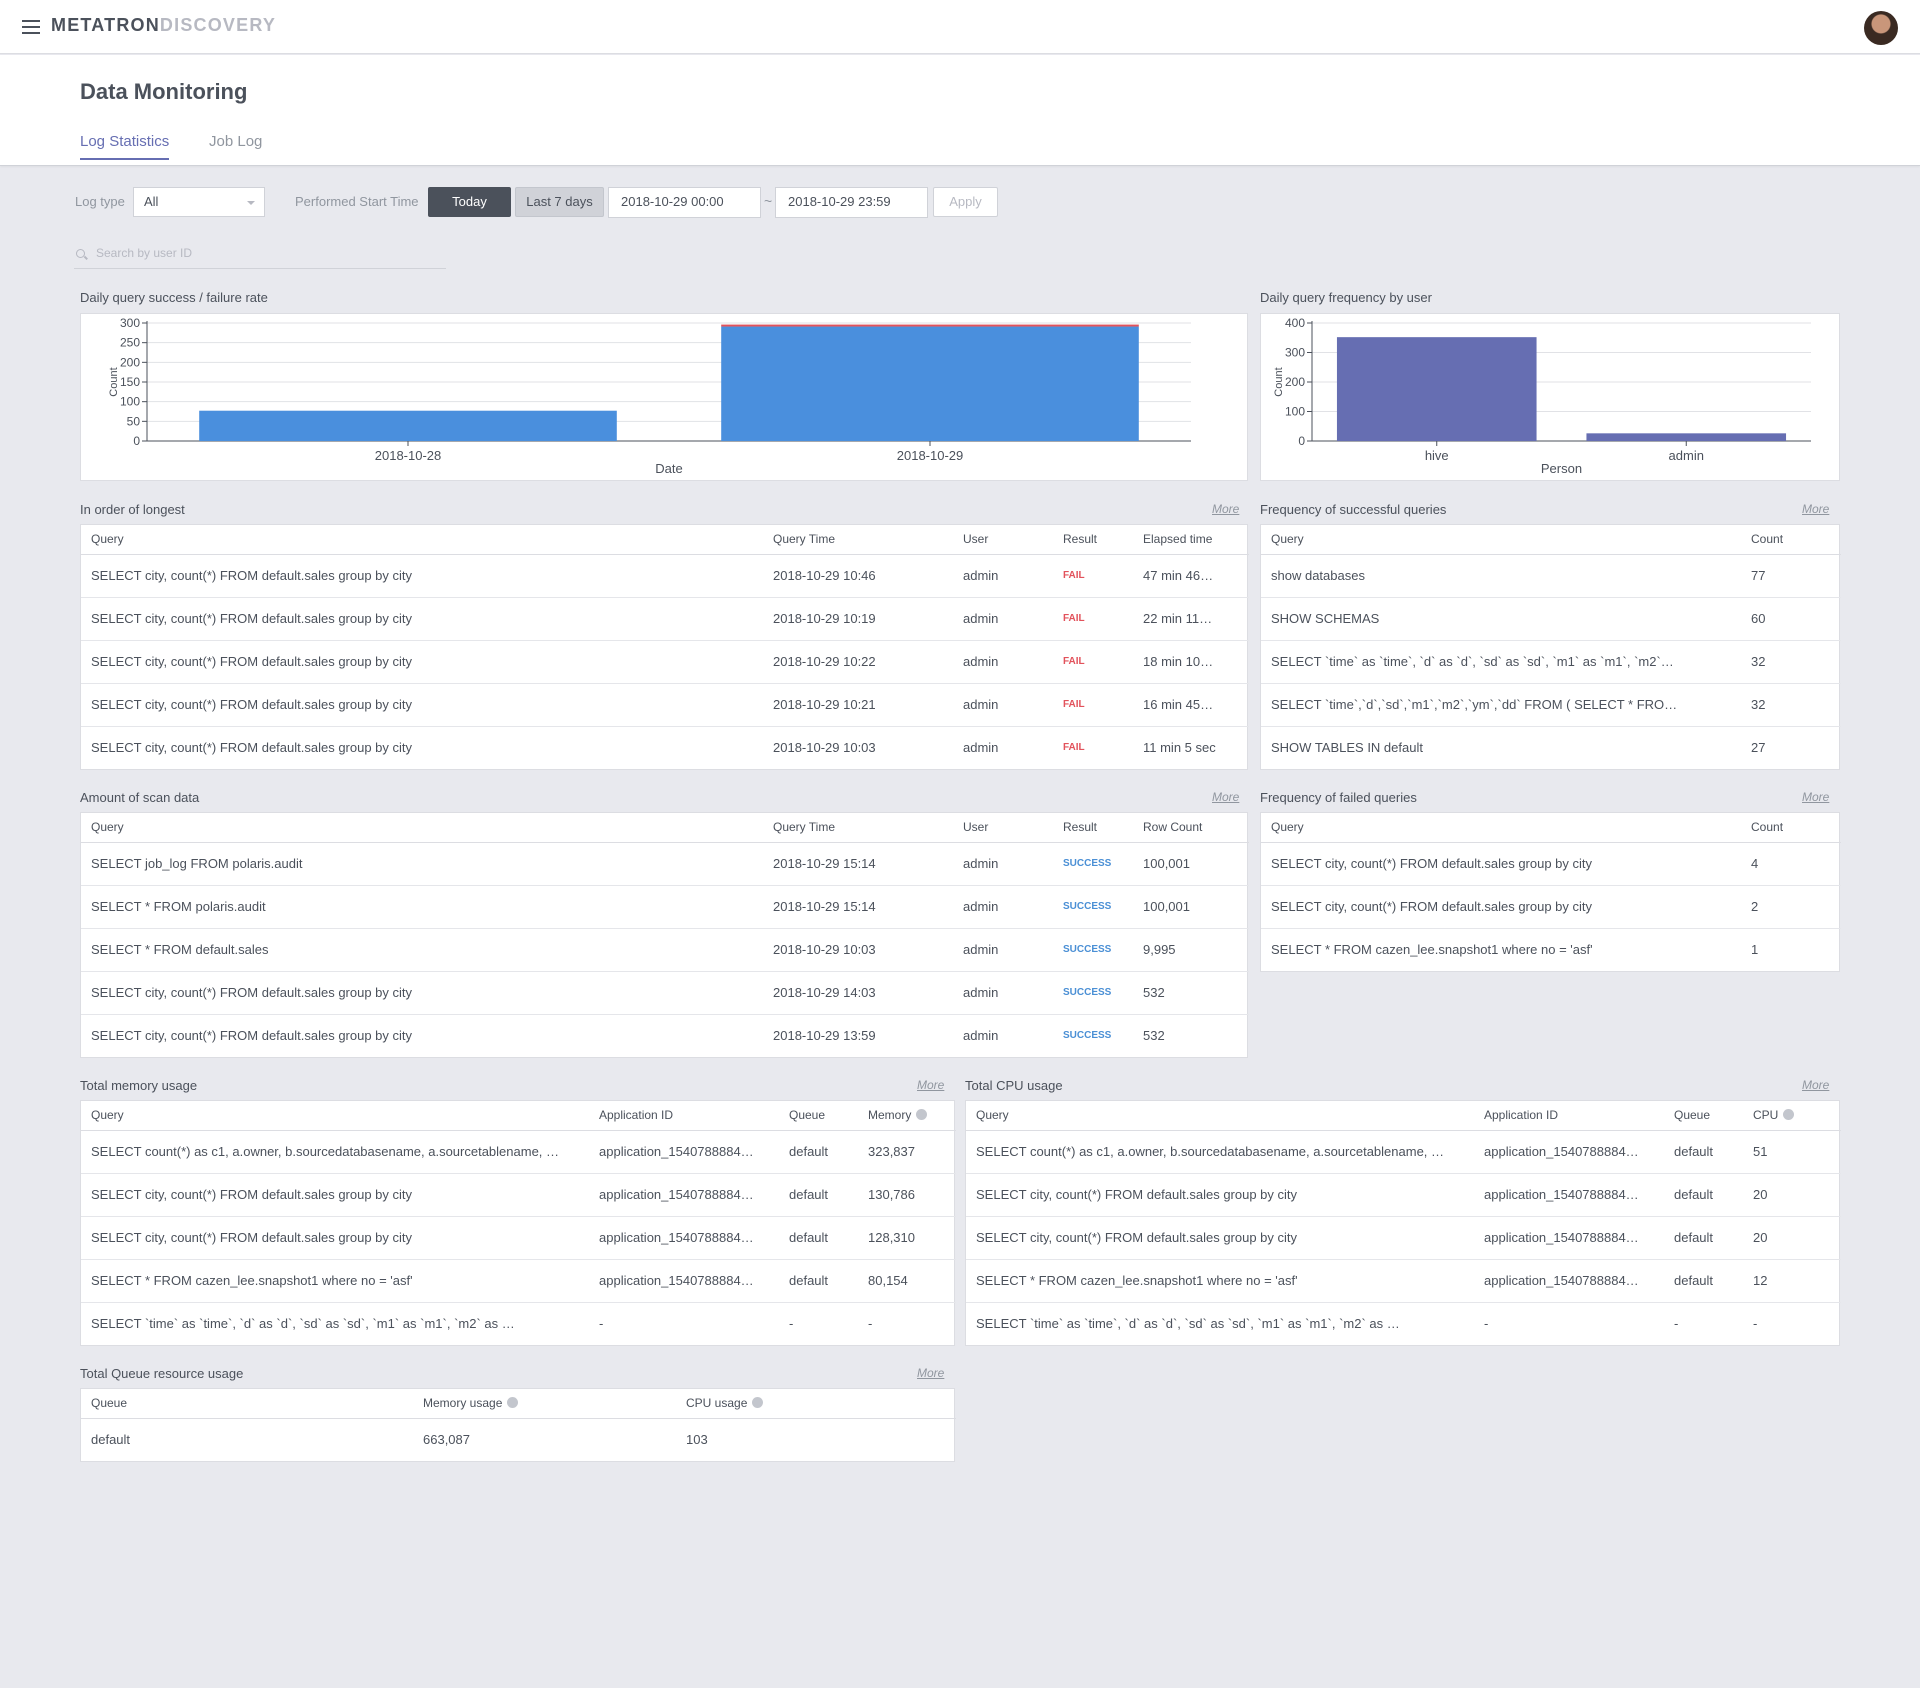 Image resolution: width=1920 pixels, height=1688 pixels. Describe the element at coordinates (858, 705) in the screenshot. I see `table-cell: 2018-10-29 10:21` at that location.